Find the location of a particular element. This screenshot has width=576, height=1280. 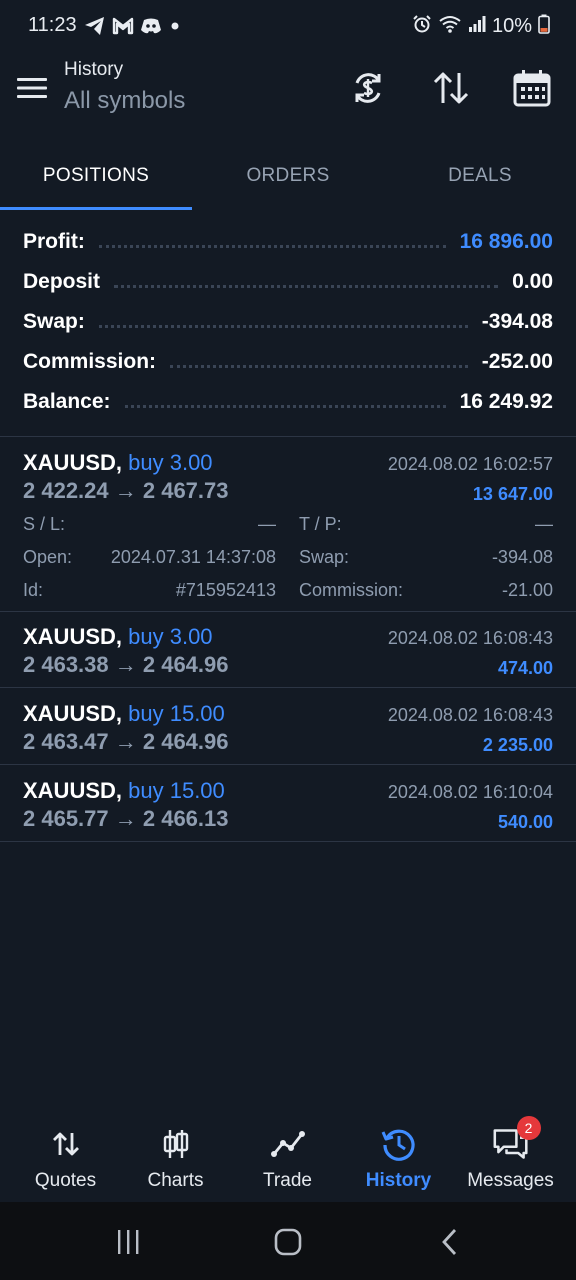

nav-label: Quotes is located at coordinates (65, 1180).